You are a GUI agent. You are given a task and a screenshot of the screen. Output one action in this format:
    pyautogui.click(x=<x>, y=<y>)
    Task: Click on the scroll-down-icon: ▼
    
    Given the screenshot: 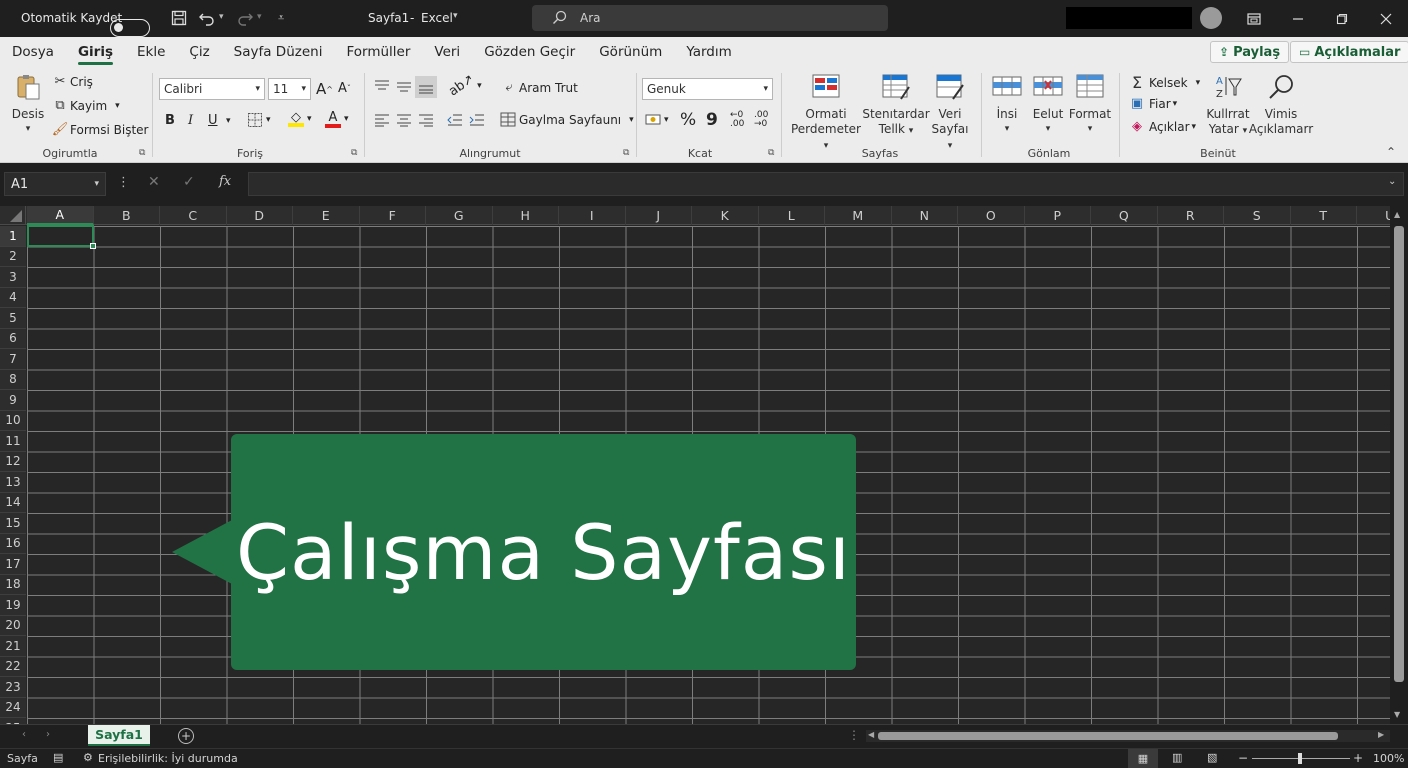 What is the action you would take?
    pyautogui.click(x=1397, y=714)
    